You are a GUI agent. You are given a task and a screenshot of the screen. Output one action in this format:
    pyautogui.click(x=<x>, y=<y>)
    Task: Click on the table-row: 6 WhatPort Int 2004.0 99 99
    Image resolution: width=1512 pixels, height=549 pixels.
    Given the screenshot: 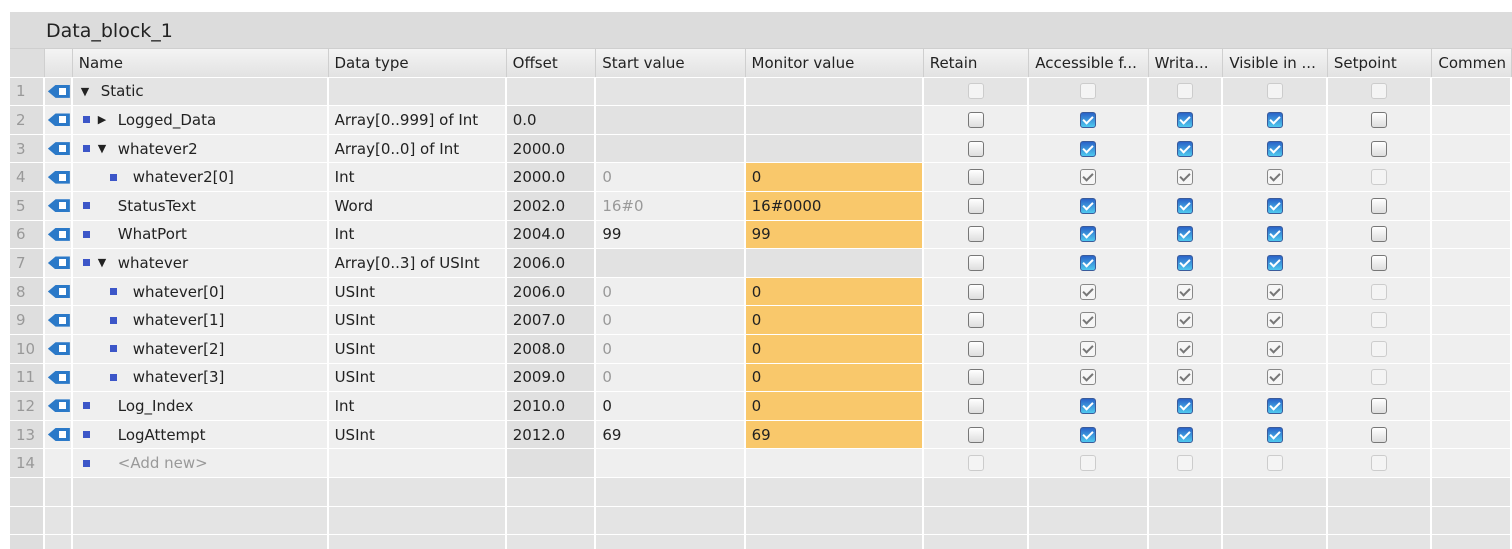 What is the action you would take?
    pyautogui.click(x=761, y=235)
    